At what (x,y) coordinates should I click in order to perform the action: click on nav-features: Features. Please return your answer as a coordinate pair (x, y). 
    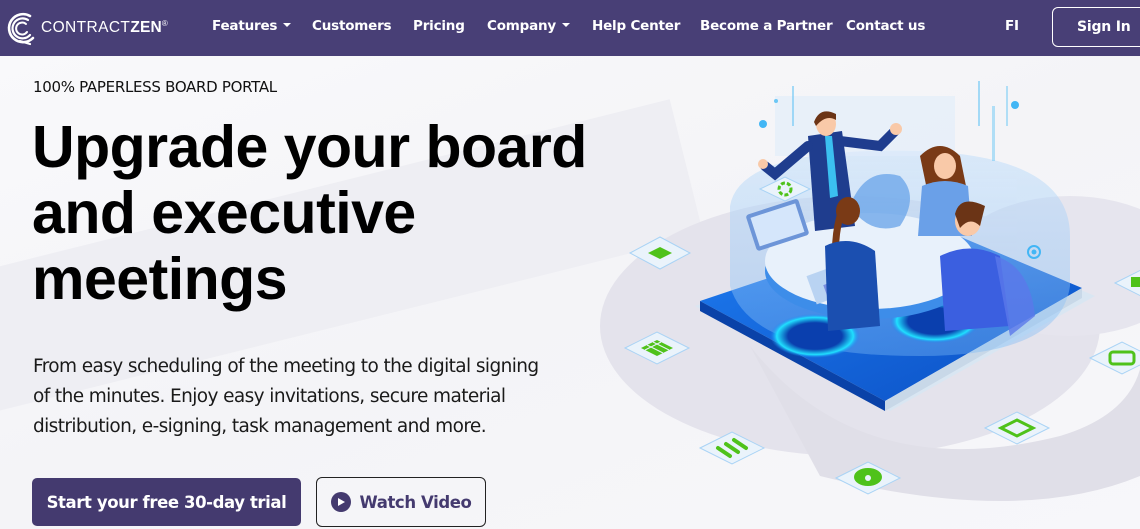
    Looking at the image, I should click on (252, 26).